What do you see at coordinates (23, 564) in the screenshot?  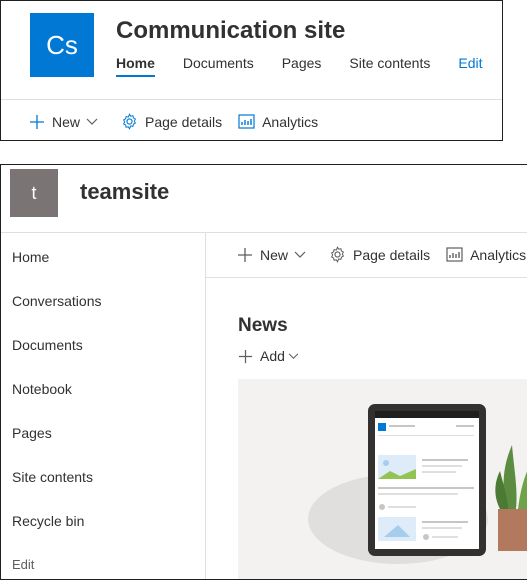 I see `leftnav-edit-link: Edit` at bounding box center [23, 564].